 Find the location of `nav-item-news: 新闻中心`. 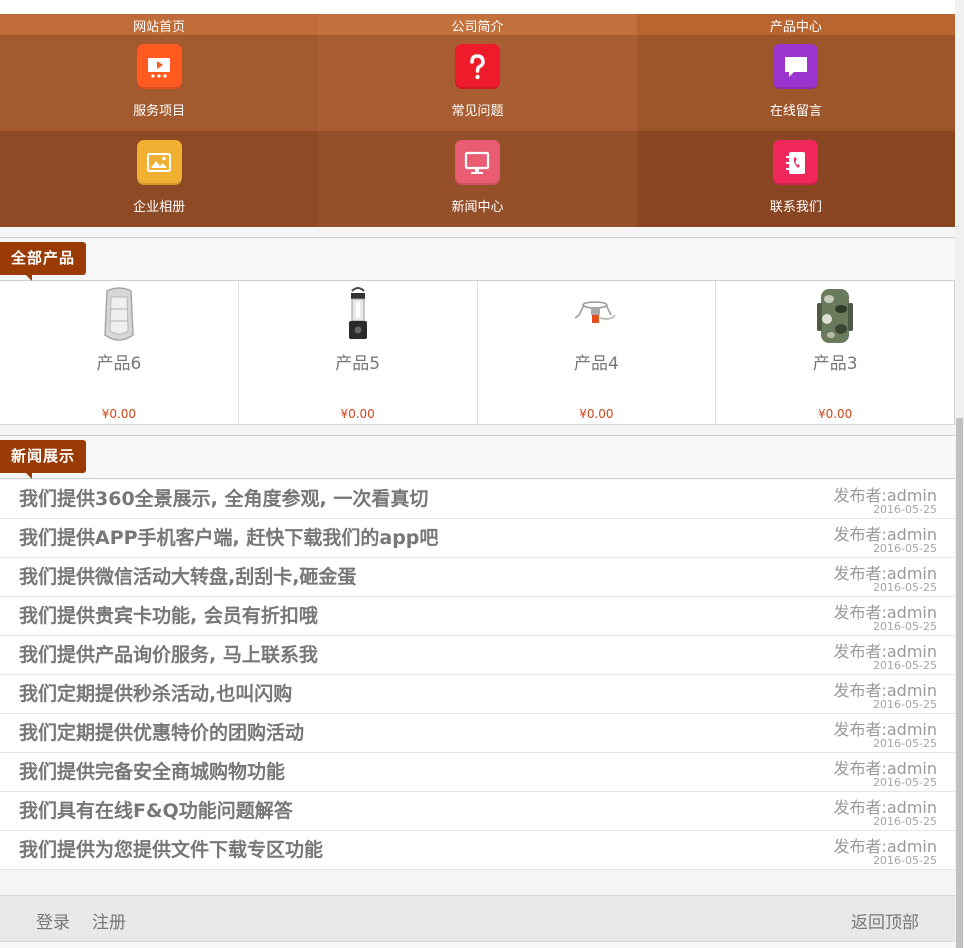

nav-item-news: 新闻中心 is located at coordinates (477, 179).